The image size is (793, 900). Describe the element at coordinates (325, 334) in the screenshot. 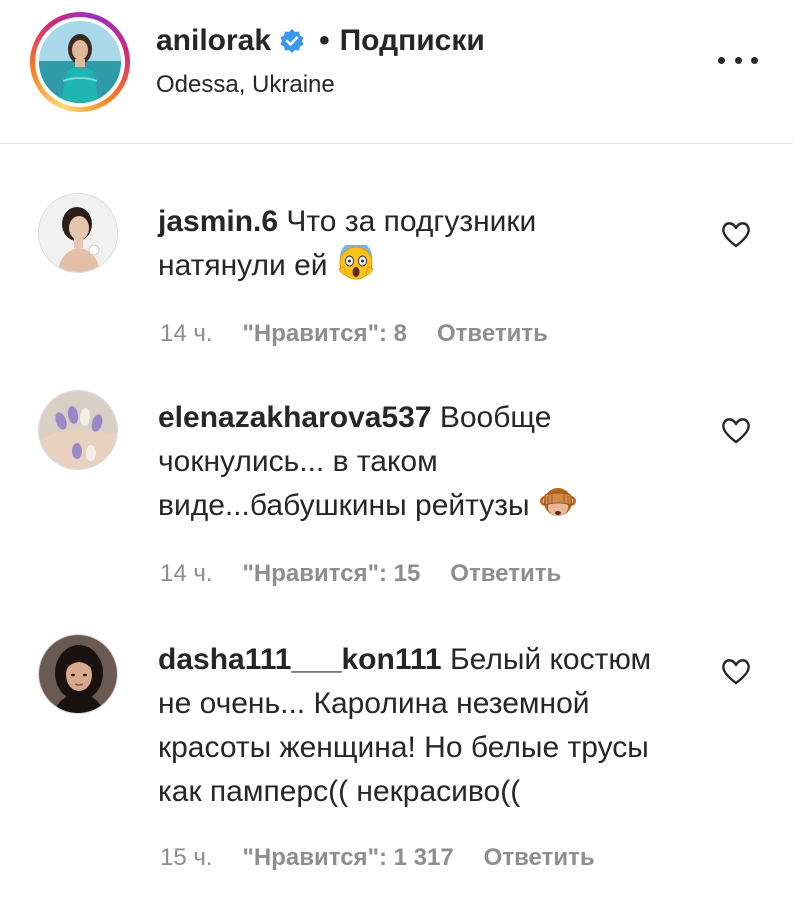

I see `comment-likes: "Нравится": 8` at that location.